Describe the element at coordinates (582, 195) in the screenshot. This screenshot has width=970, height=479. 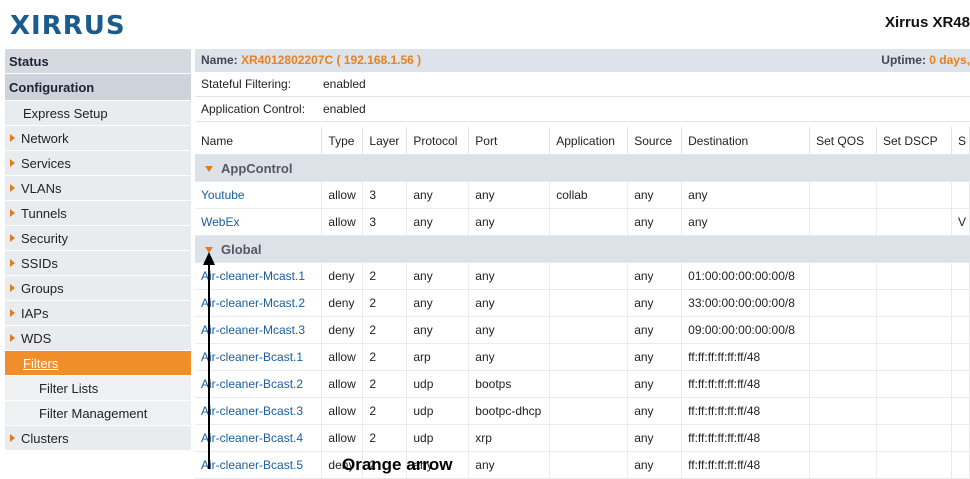
I see `table-row: Youtube allow 3 any any collab any any` at that location.